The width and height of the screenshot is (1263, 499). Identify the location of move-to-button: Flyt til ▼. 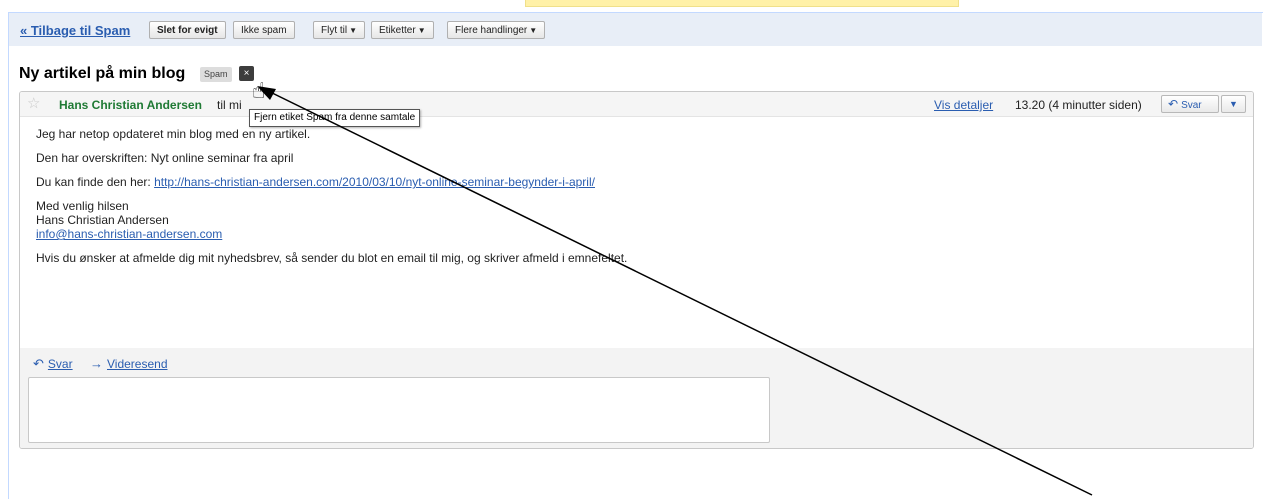
(339, 30).